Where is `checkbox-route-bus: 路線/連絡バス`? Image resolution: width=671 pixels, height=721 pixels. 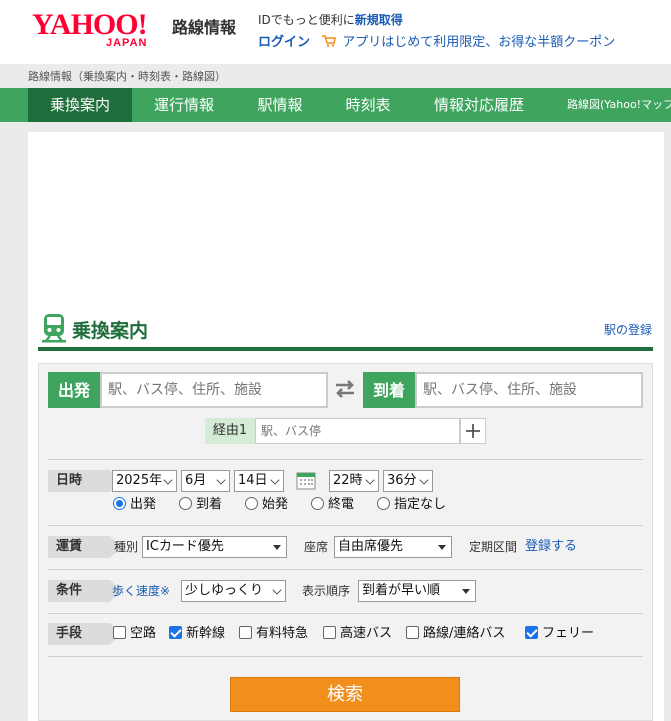 checkbox-route-bus: 路線/連絡バス is located at coordinates (455, 634).